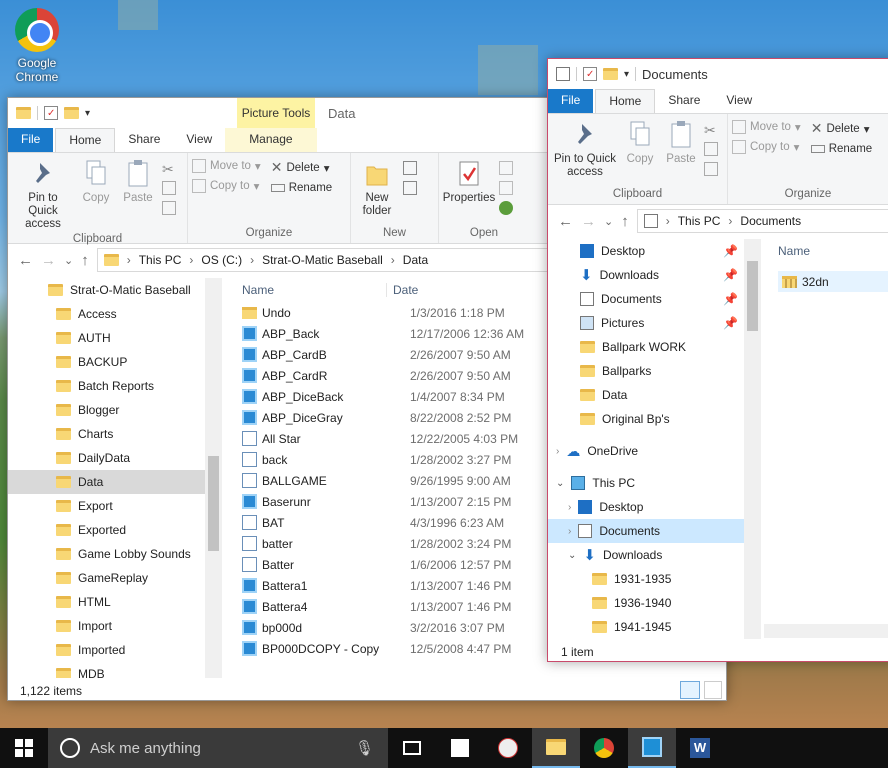 Image resolution: width=888 pixels, height=768 pixels. Describe the element at coordinates (144, 140) in the screenshot. I see `tab-share: Share` at that location.